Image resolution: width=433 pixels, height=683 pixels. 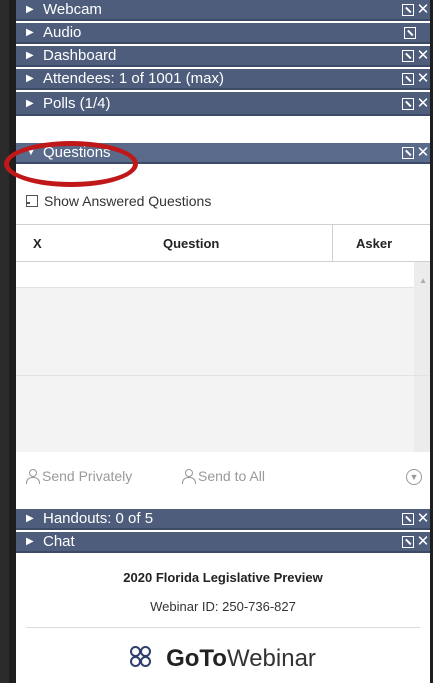 What do you see at coordinates (133, 78) in the screenshot?
I see `panel-attendees-label: Attendees: 1 of 1001 (max)` at bounding box center [133, 78].